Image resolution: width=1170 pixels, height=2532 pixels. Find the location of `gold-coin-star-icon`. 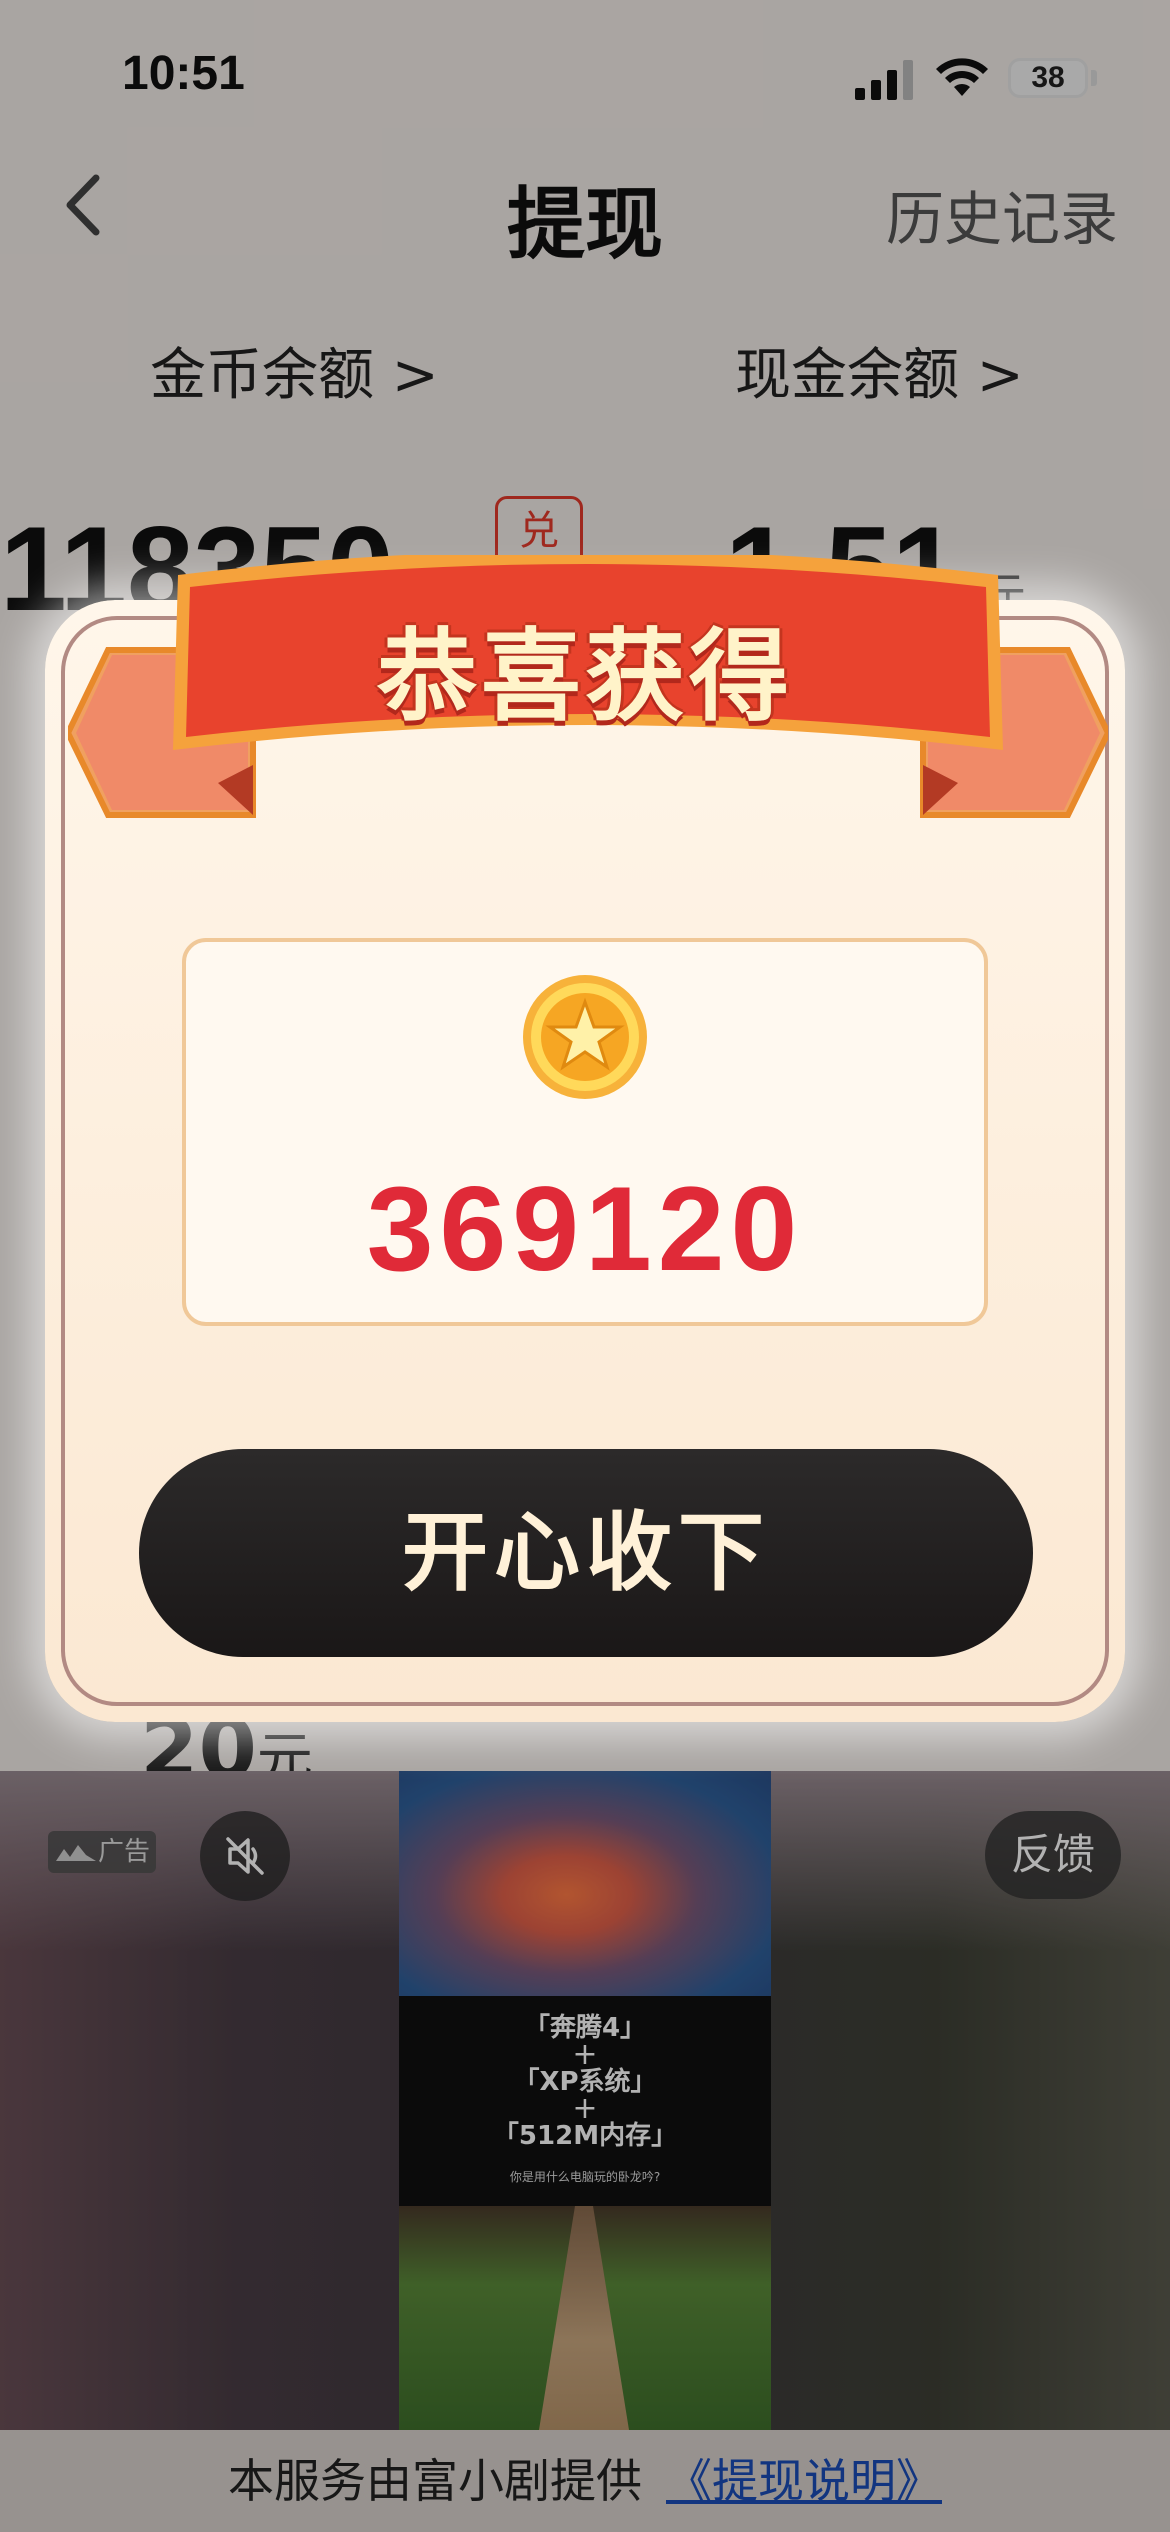

gold-coin-star-icon is located at coordinates (585, 1037).